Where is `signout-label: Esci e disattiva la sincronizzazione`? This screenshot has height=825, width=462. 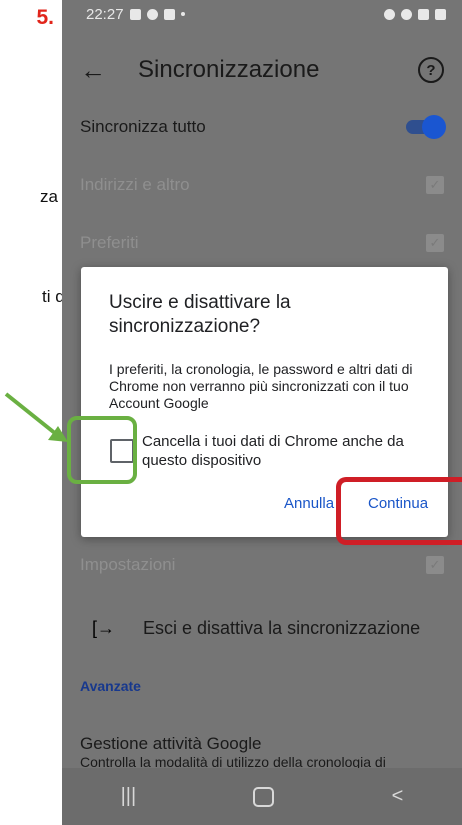
signout-label: Esci e disattiva la sincronizzazione is located at coordinates (282, 627).